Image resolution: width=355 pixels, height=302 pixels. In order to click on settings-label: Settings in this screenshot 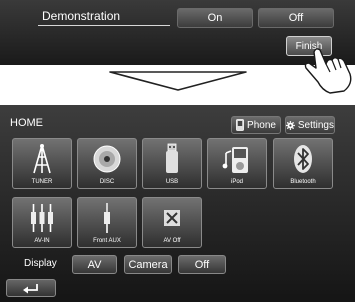, I will do `click(315, 125)`.